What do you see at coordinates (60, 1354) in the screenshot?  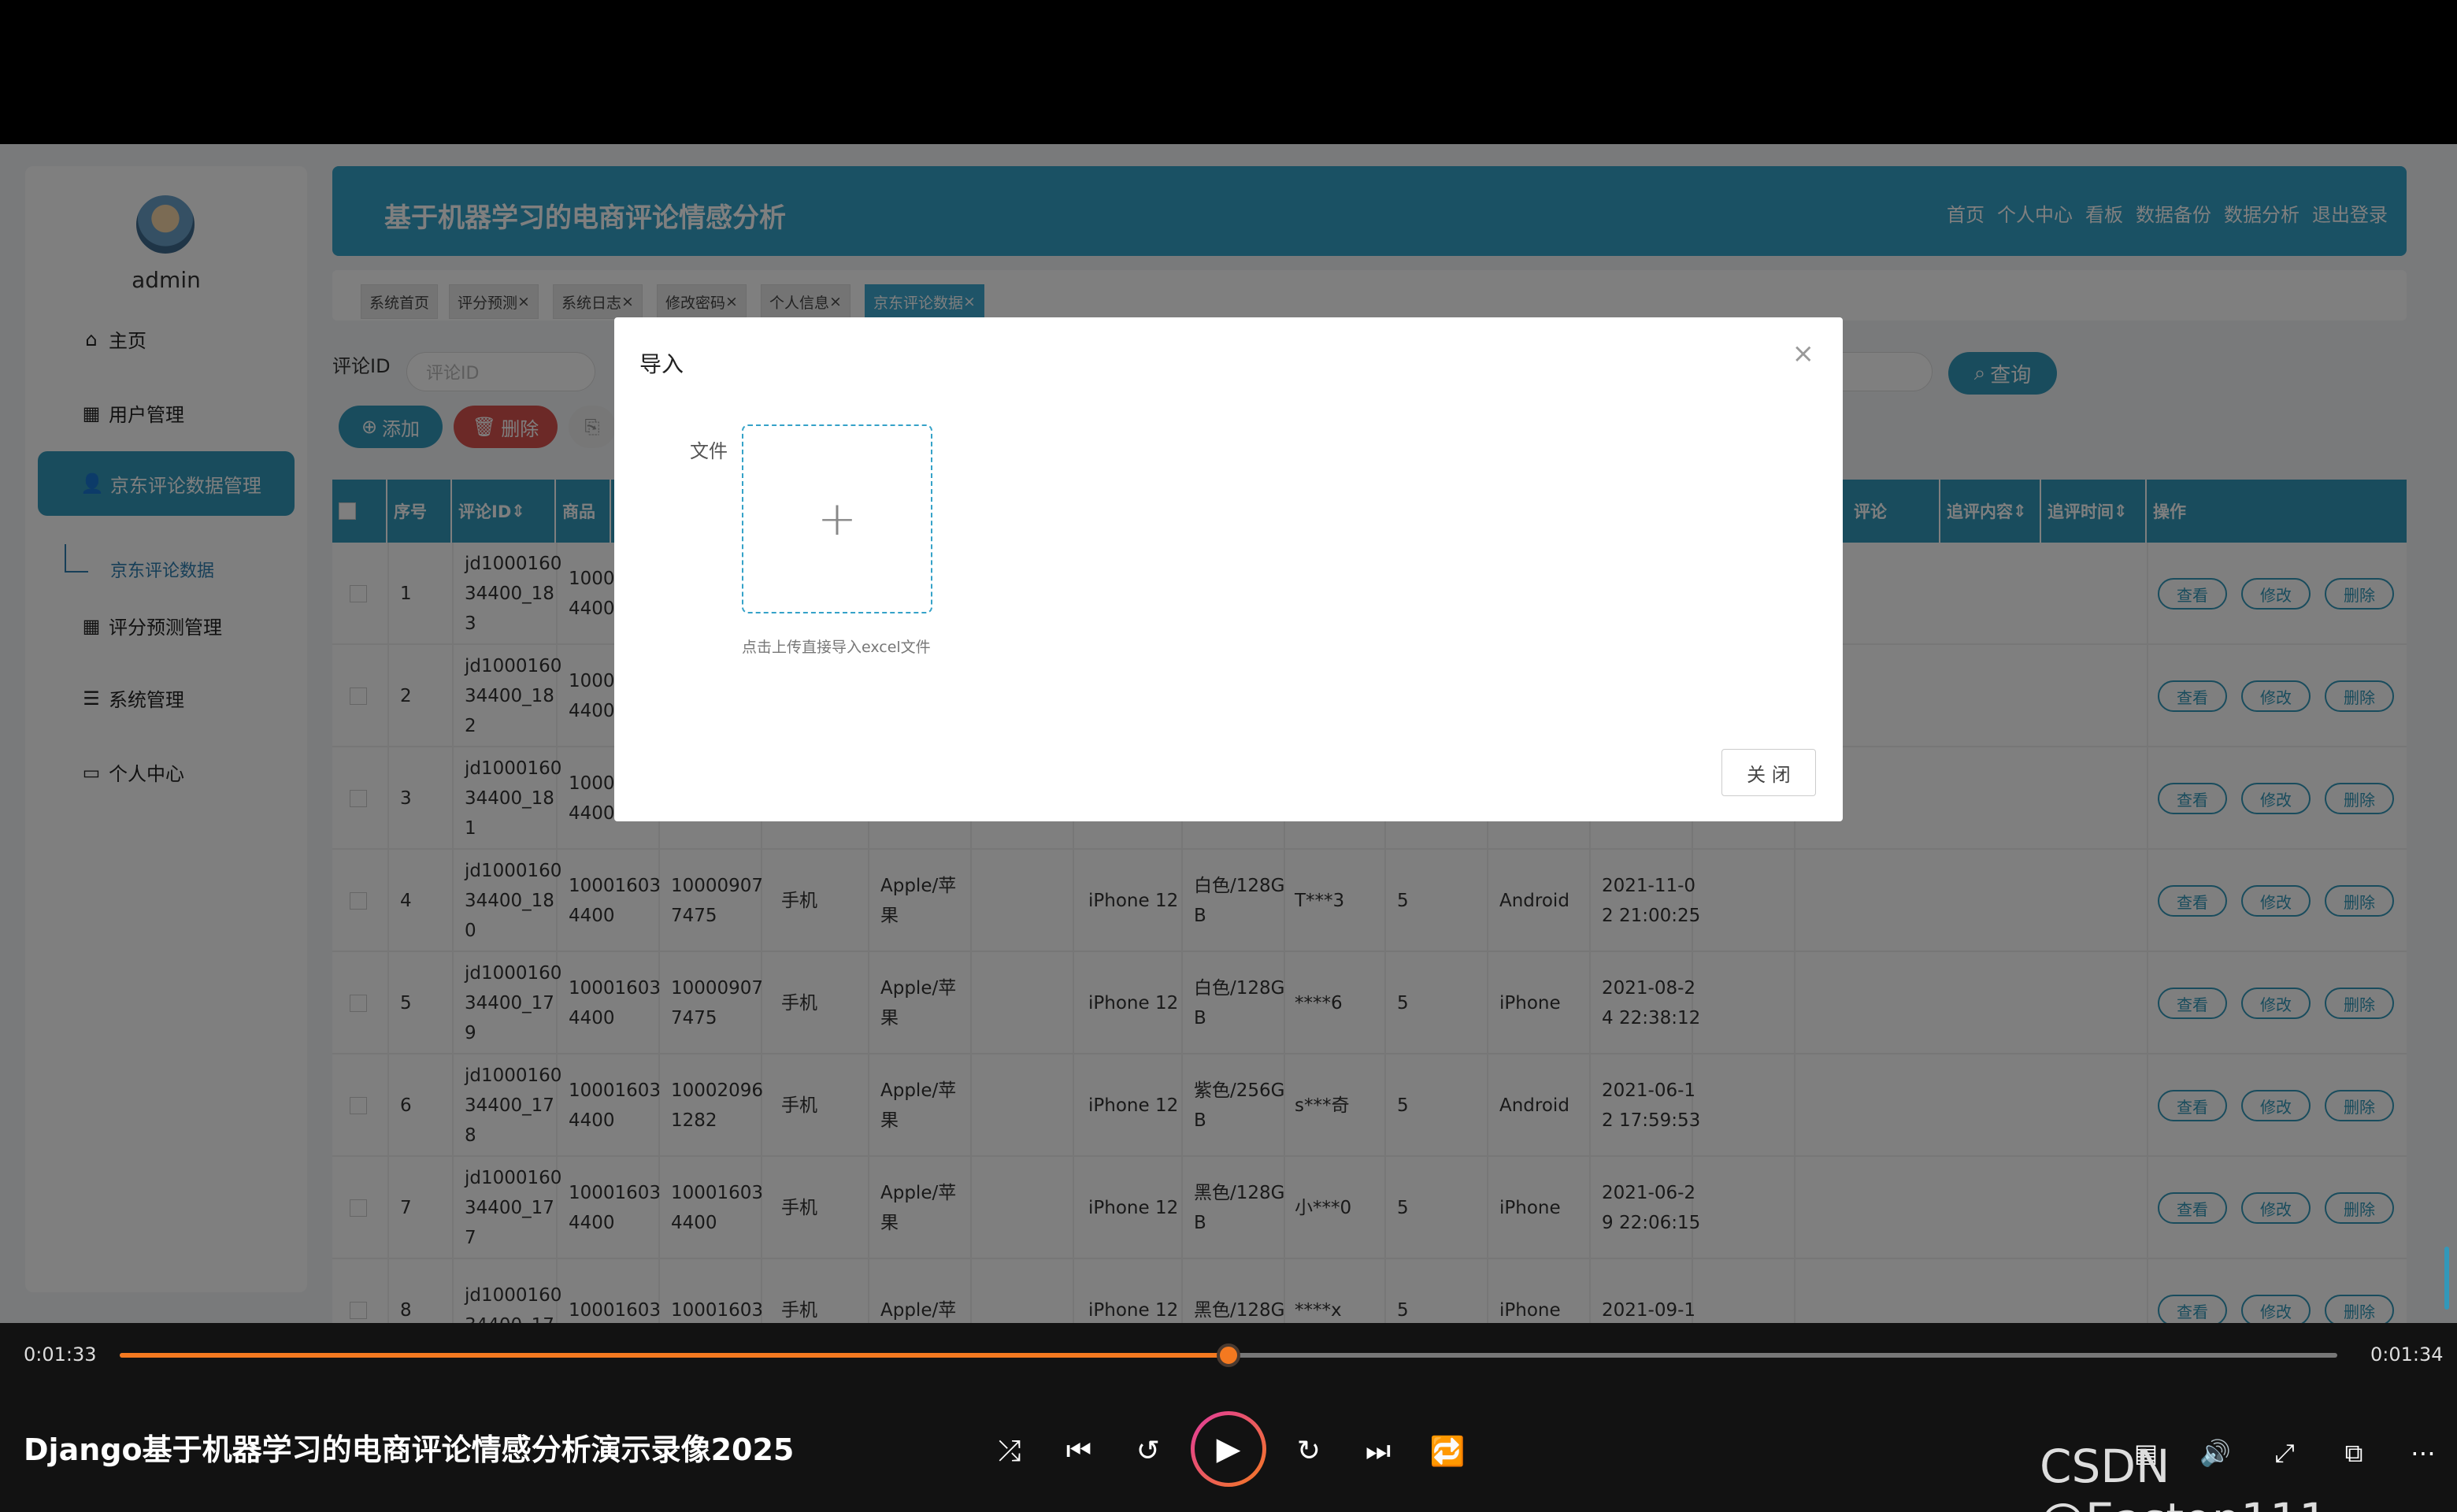 I see `current-time: 0:01:33` at bounding box center [60, 1354].